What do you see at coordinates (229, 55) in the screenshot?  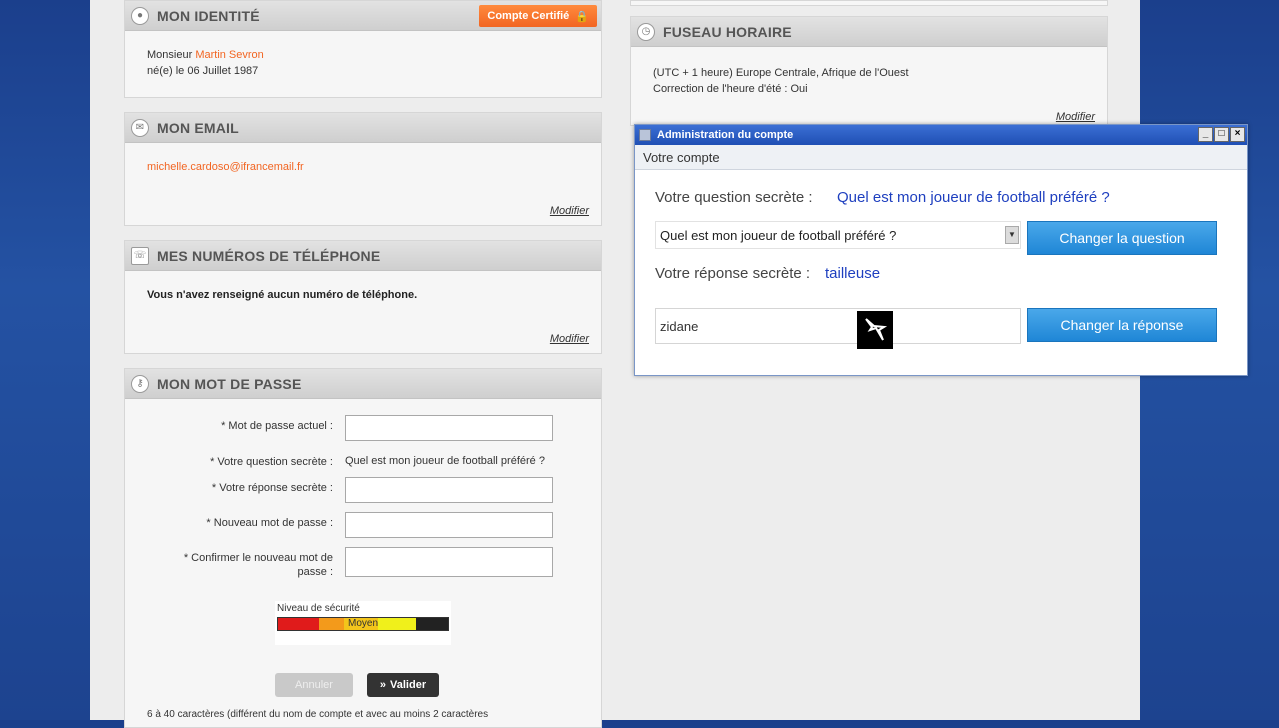 I see `identity-name: Martin Sevron` at bounding box center [229, 55].